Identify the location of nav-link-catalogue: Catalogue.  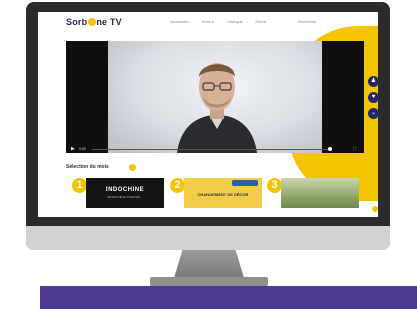
(235, 22).